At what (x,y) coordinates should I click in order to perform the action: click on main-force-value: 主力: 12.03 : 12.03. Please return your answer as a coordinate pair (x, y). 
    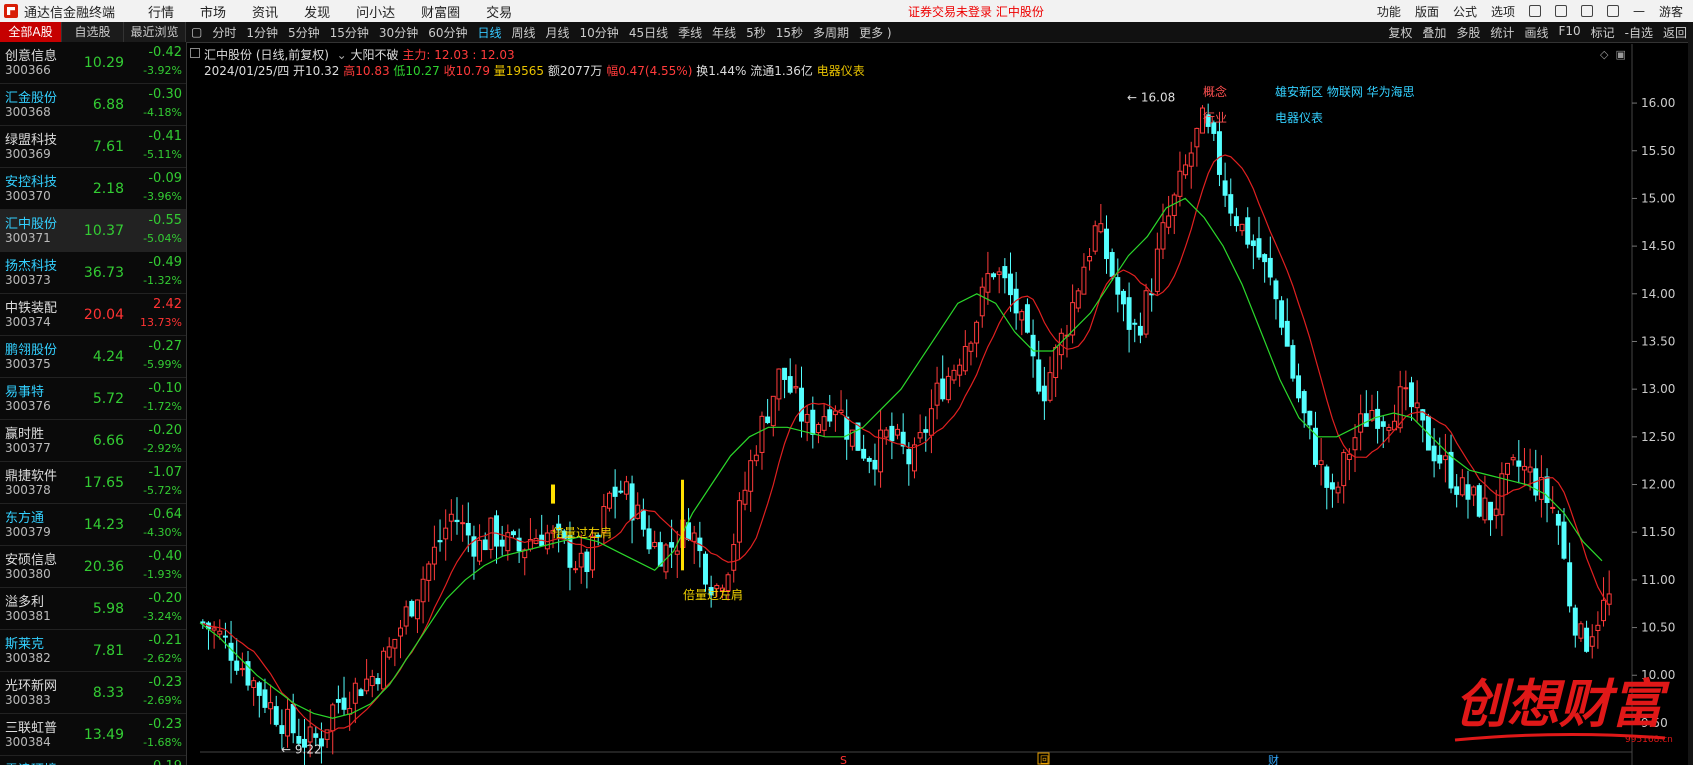
    Looking at the image, I should click on (458, 55).